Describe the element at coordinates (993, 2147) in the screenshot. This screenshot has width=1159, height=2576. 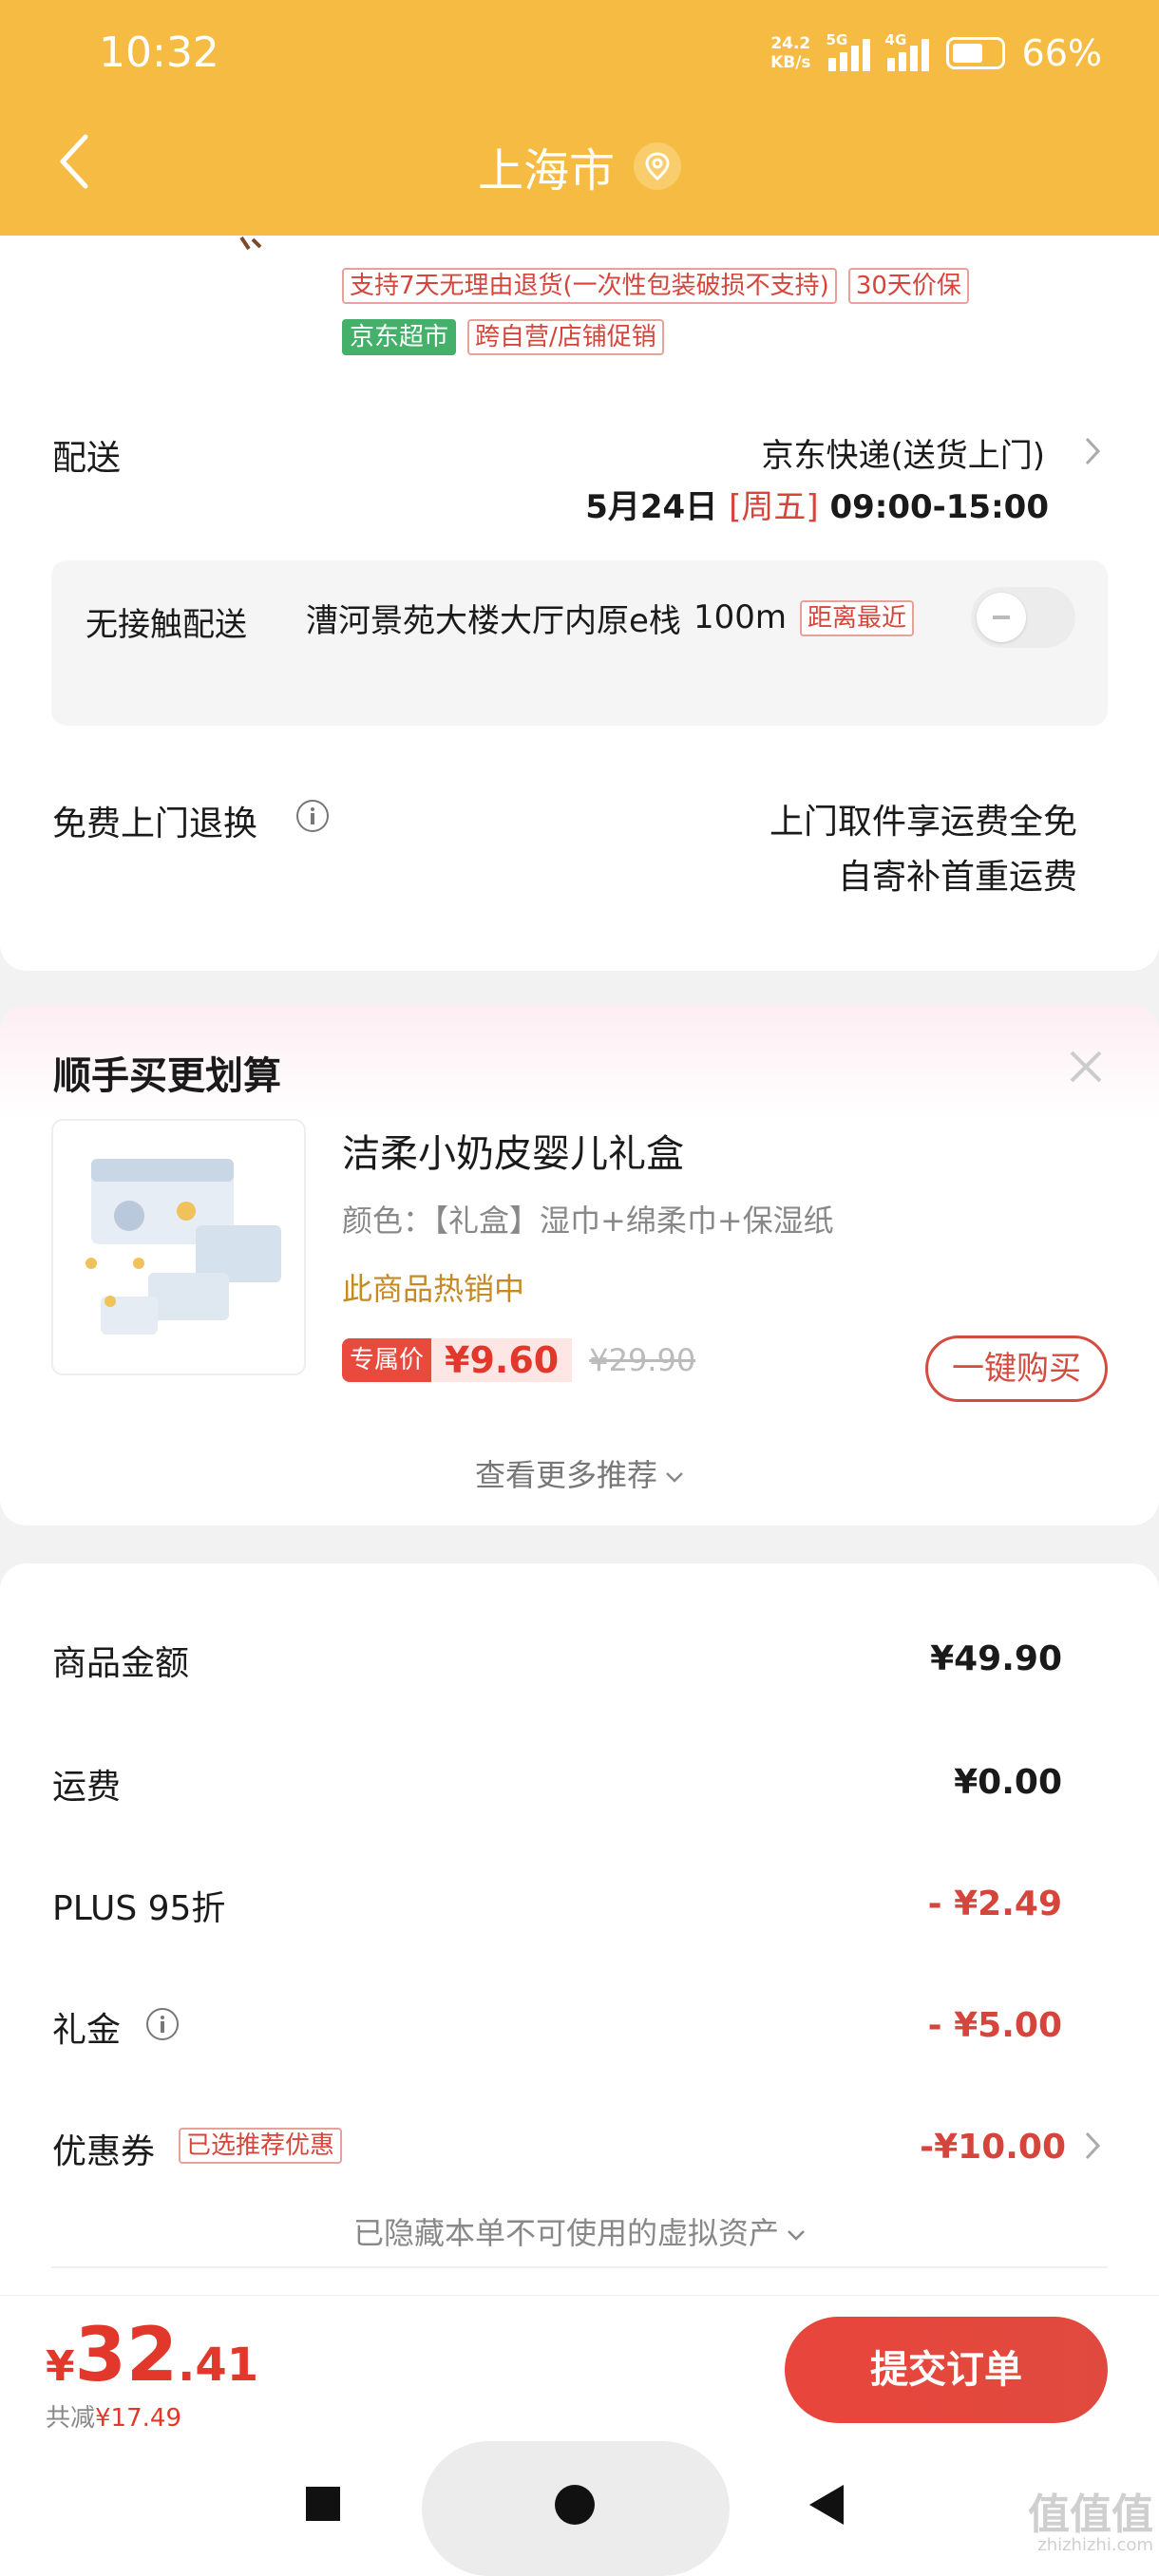
I see `coupon-value: -¥10.00` at that location.